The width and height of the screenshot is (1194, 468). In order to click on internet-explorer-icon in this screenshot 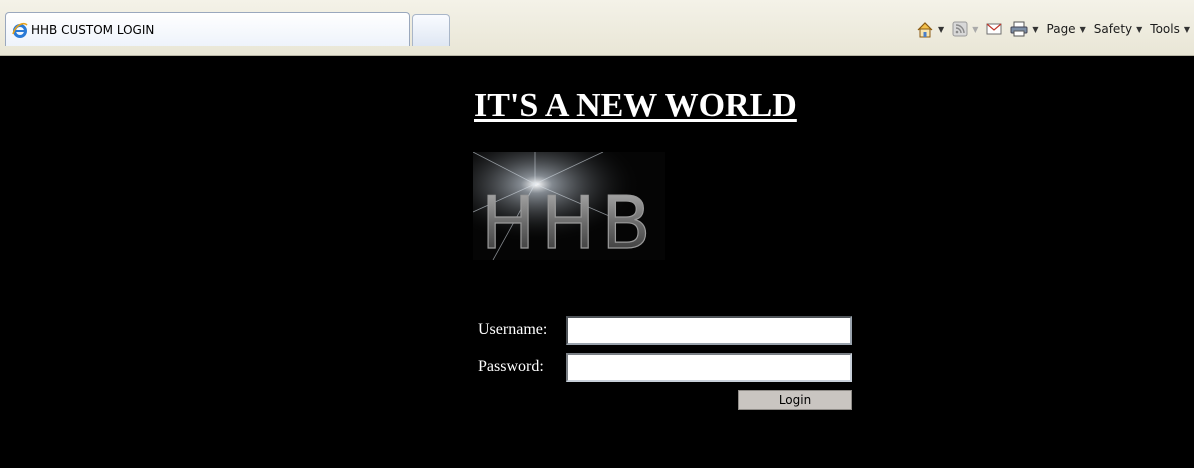, I will do `click(20, 30)`.